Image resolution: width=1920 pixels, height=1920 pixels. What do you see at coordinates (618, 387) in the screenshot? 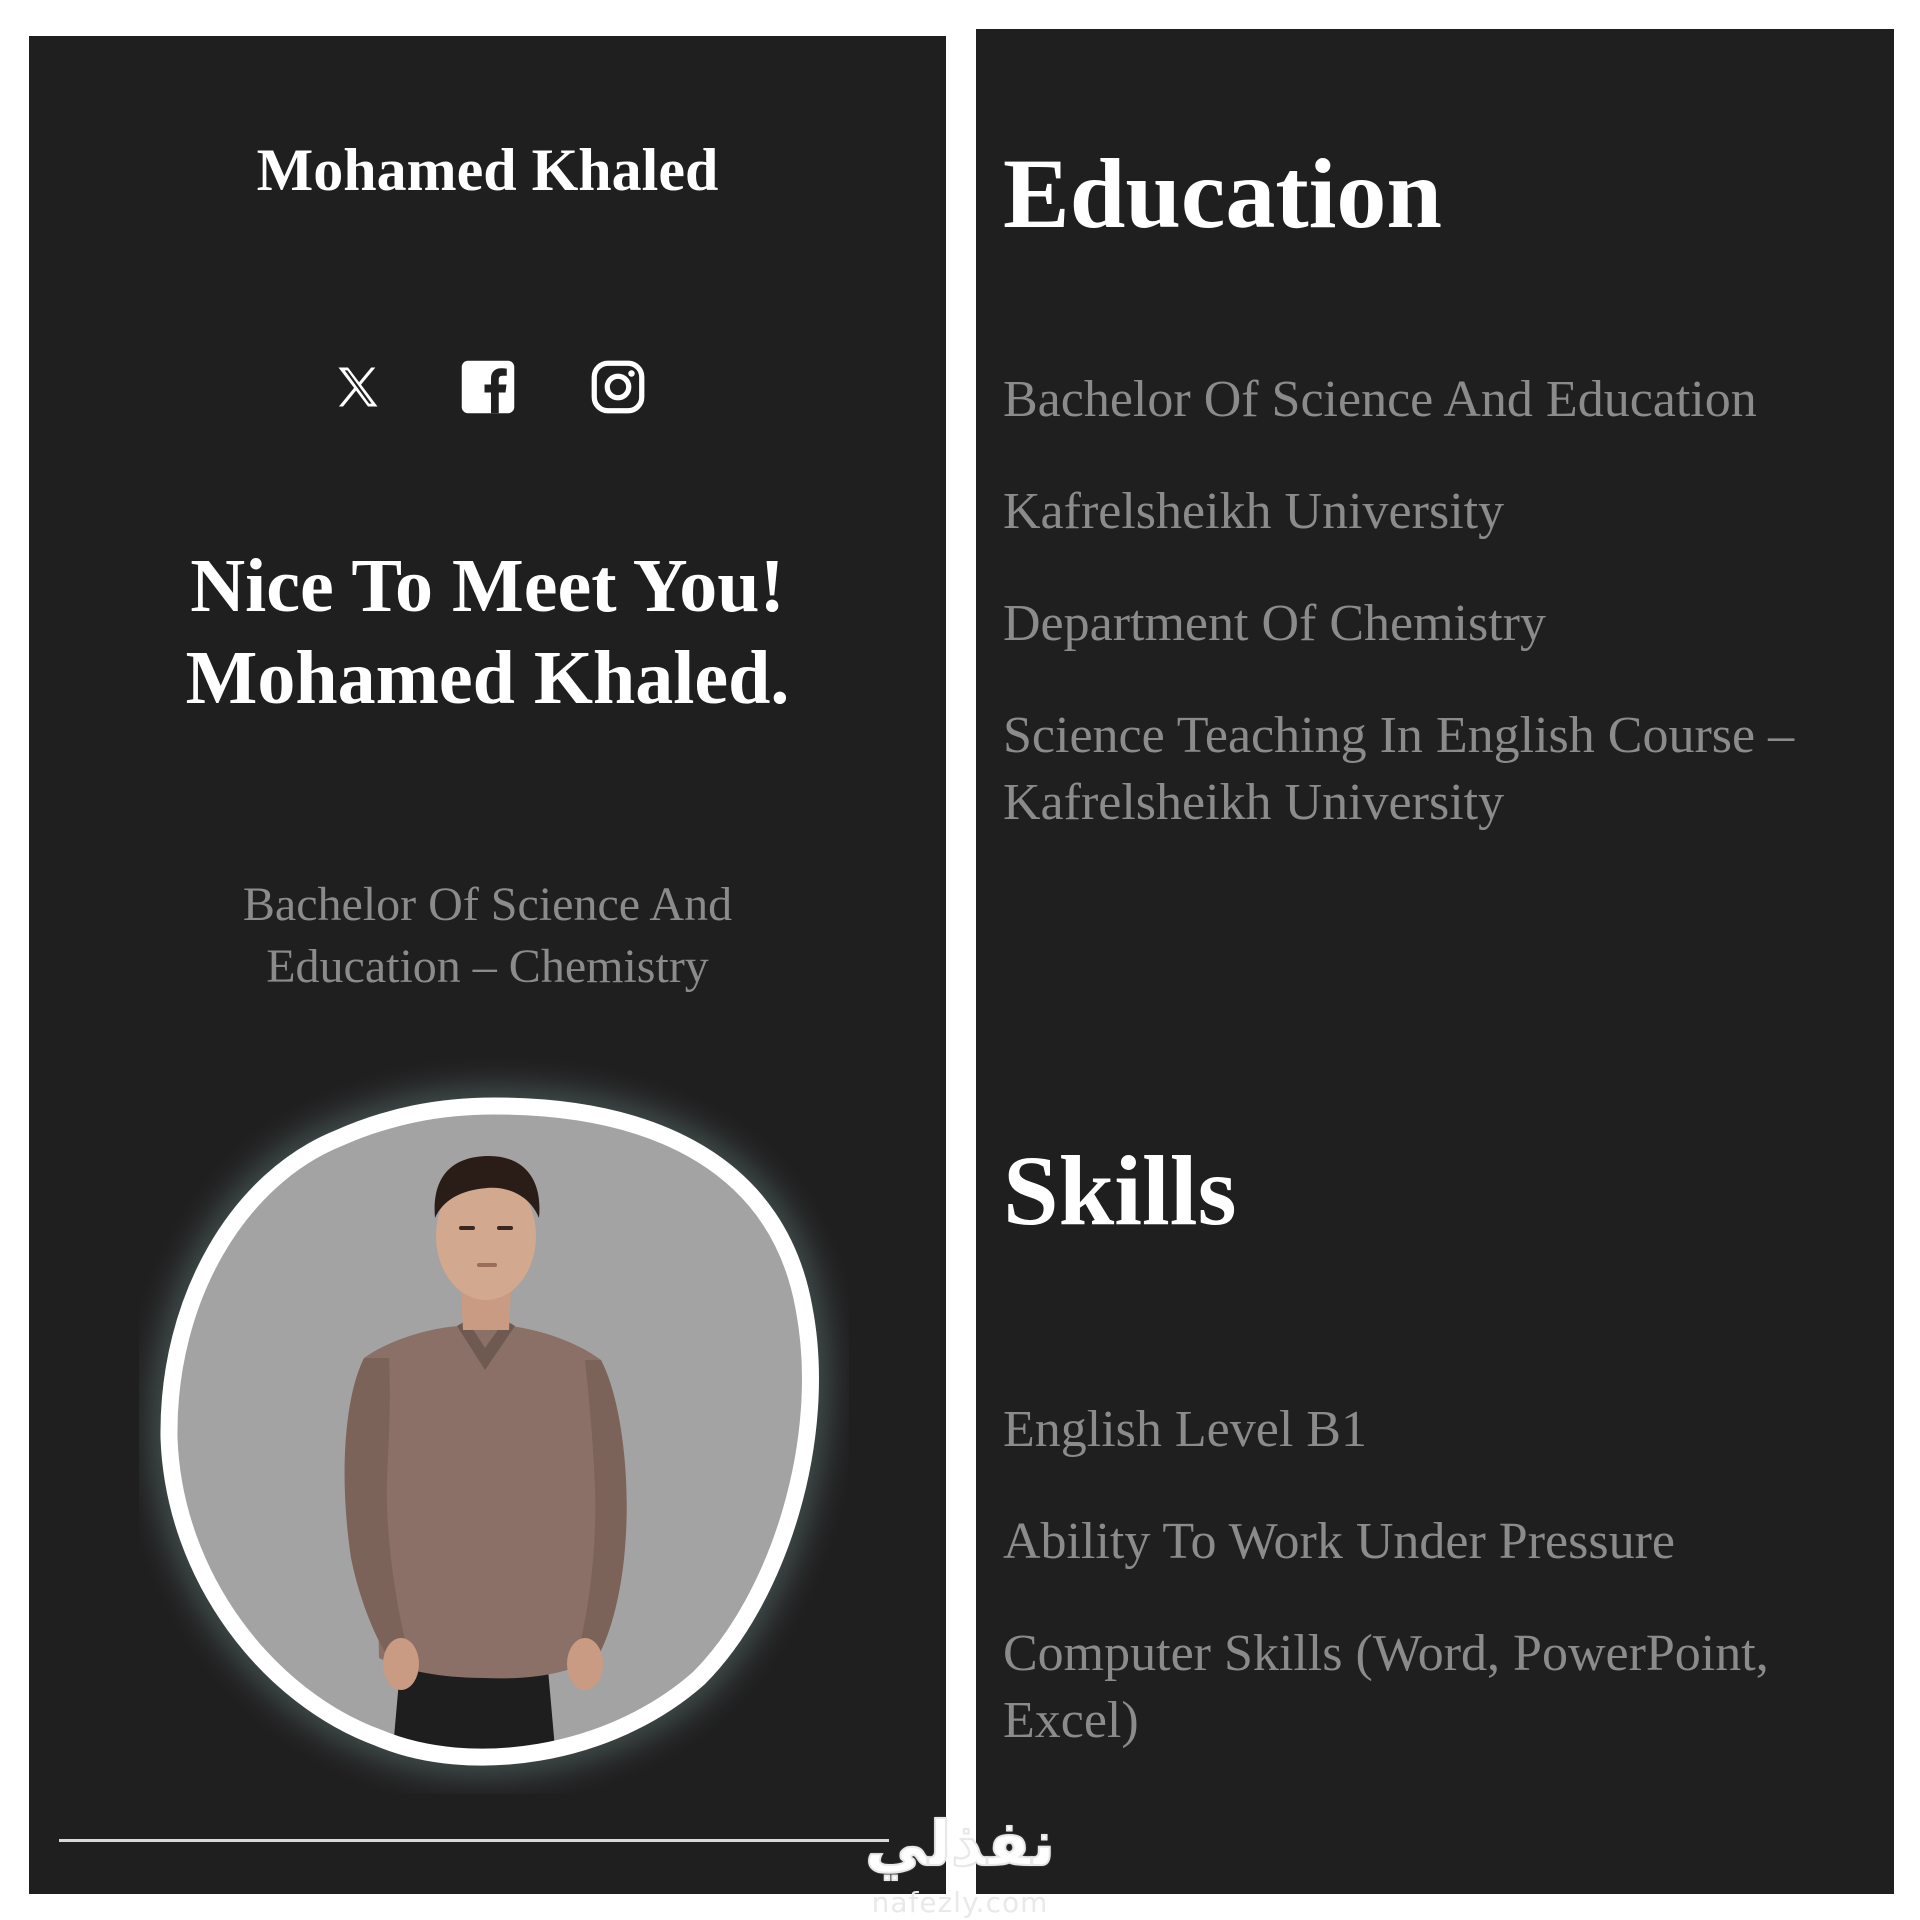
I see `instagram-icon` at bounding box center [618, 387].